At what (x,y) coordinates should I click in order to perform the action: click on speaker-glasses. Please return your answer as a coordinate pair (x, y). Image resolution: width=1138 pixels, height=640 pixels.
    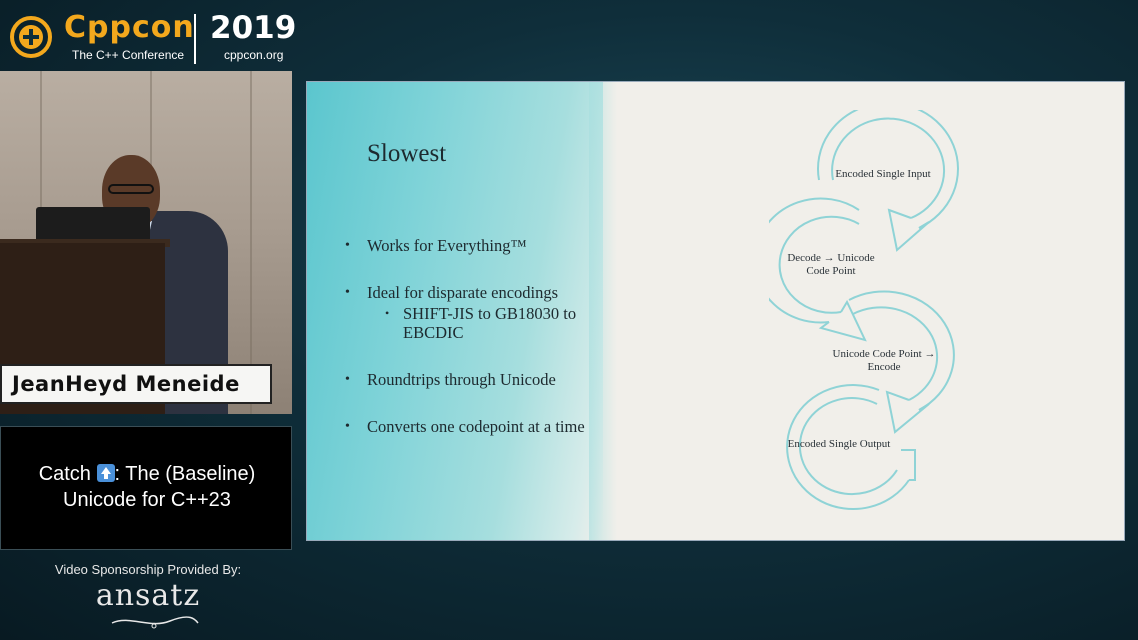
    Looking at the image, I should click on (131, 189).